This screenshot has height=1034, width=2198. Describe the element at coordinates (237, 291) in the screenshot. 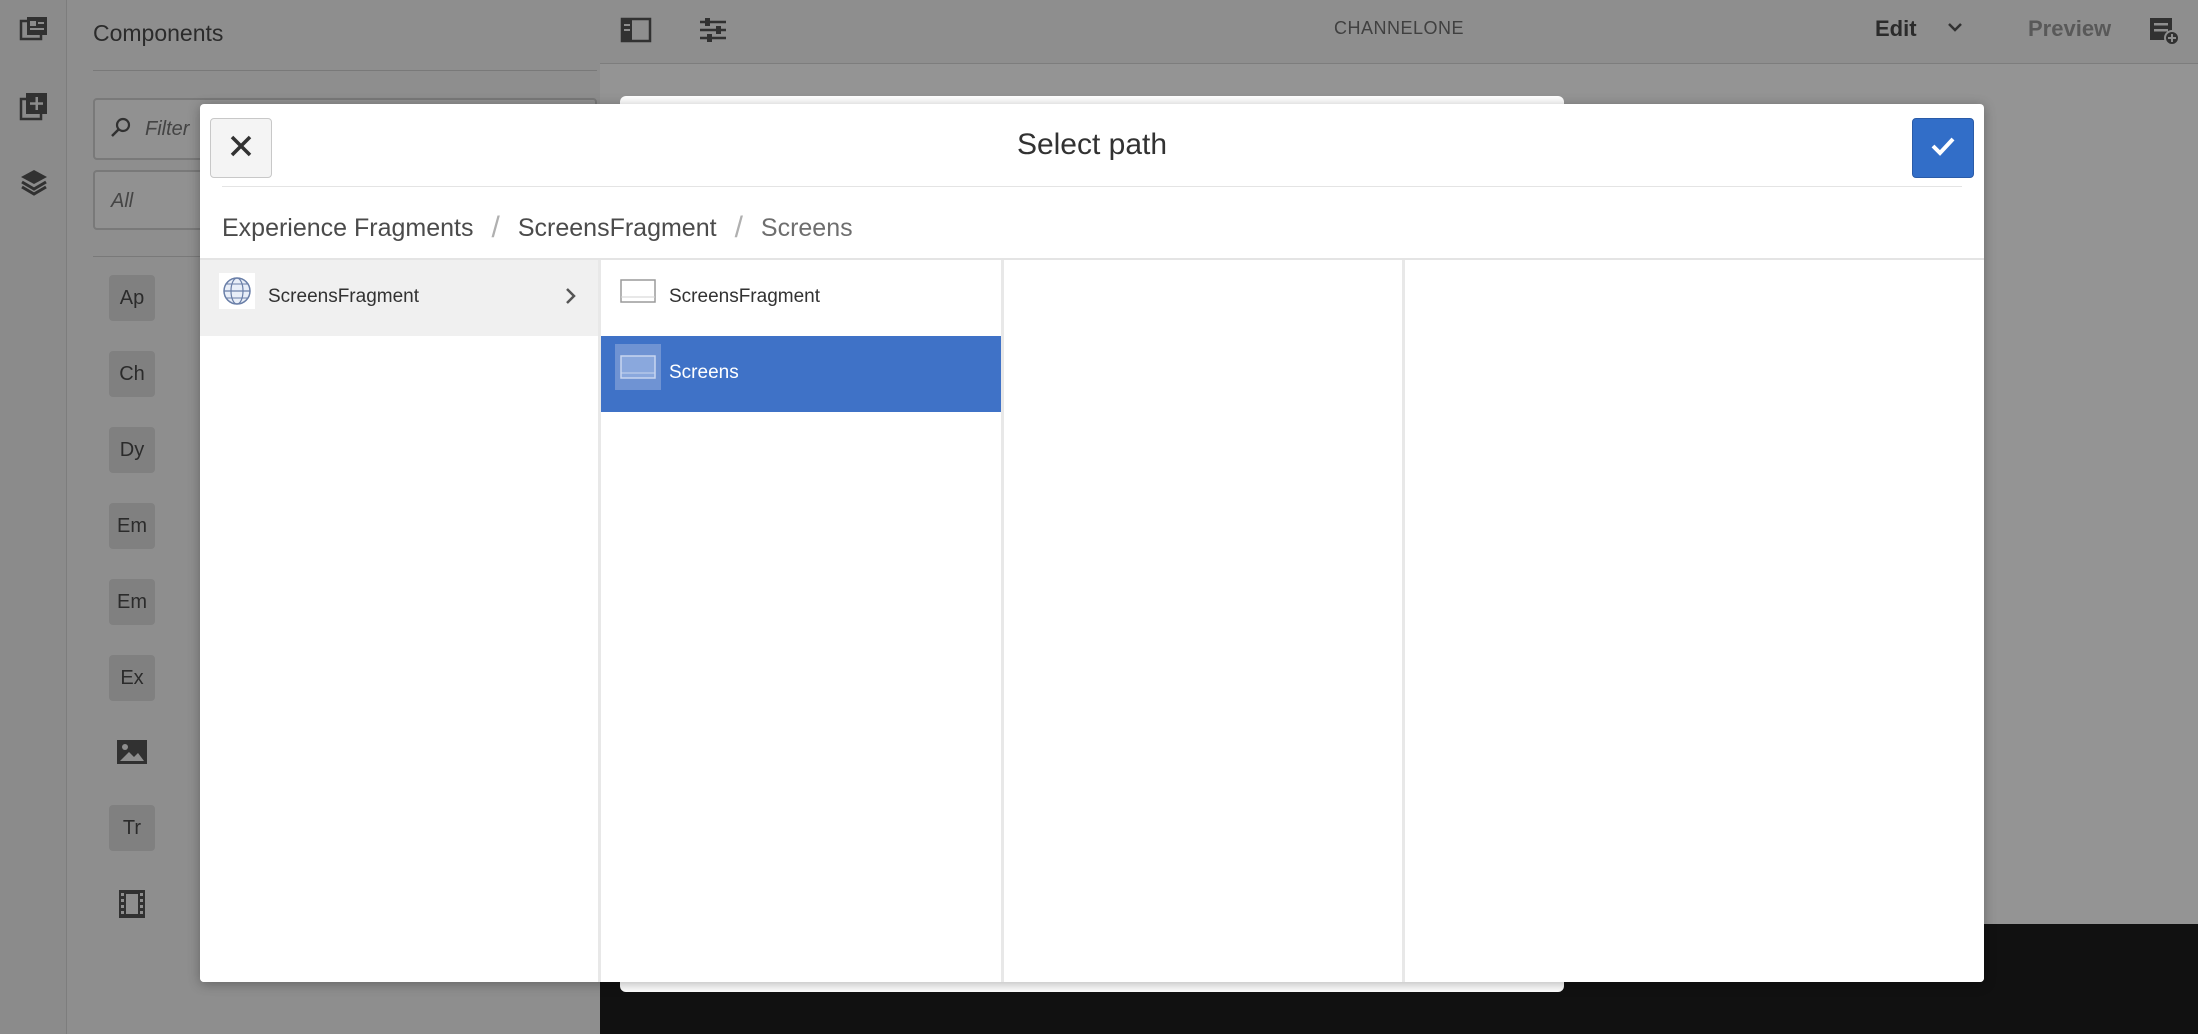

I see `globe-thumbnail` at that location.